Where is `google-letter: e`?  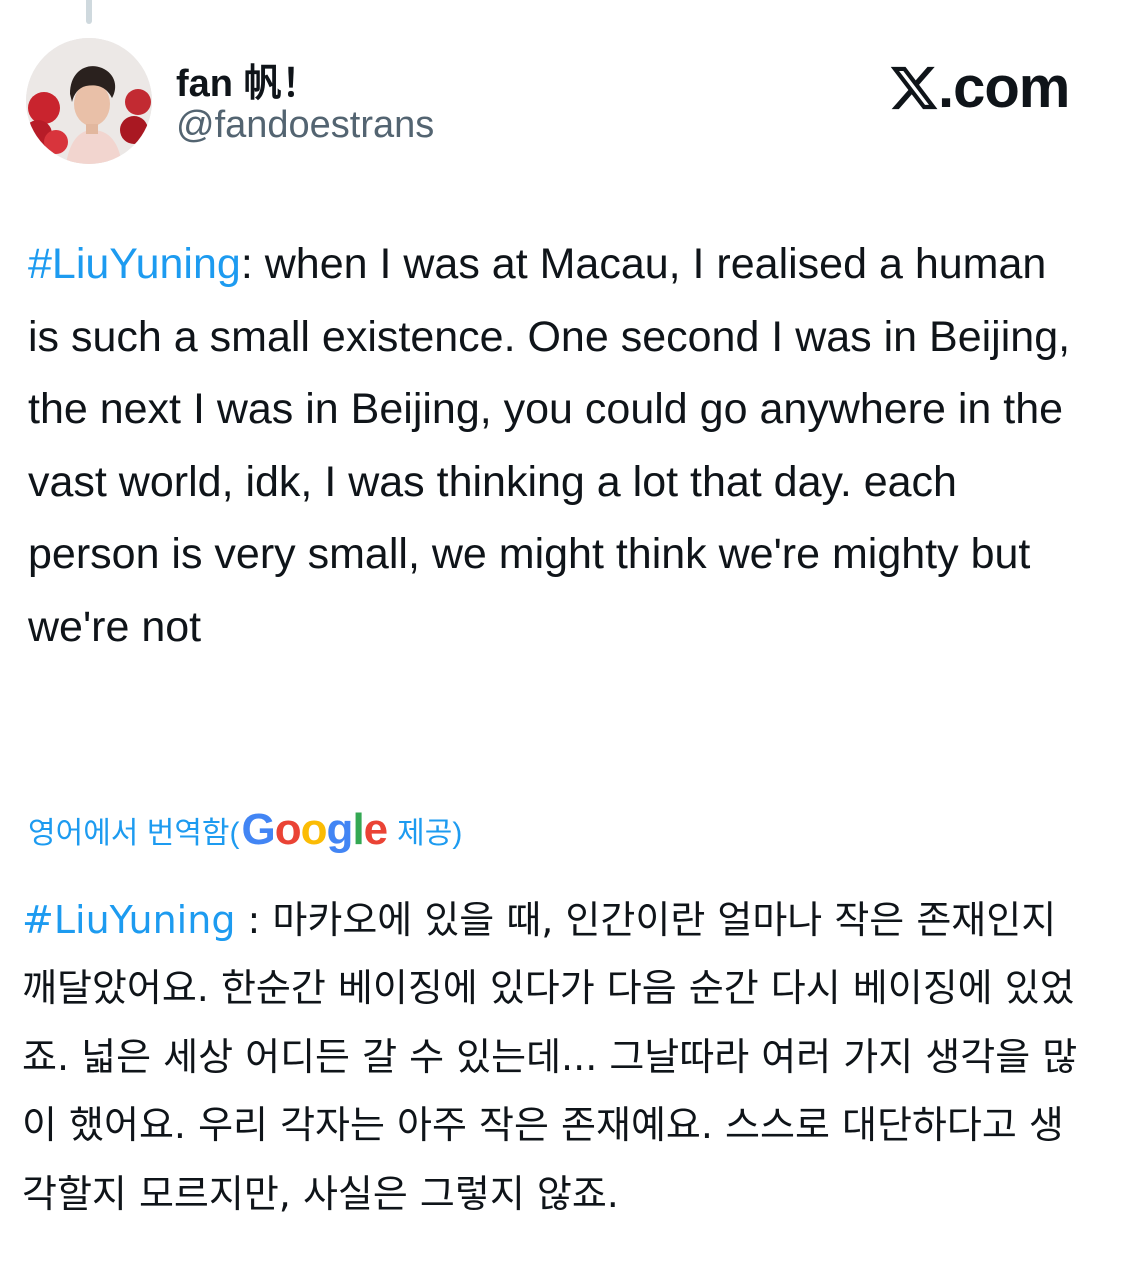 google-letter: e is located at coordinates (376, 829).